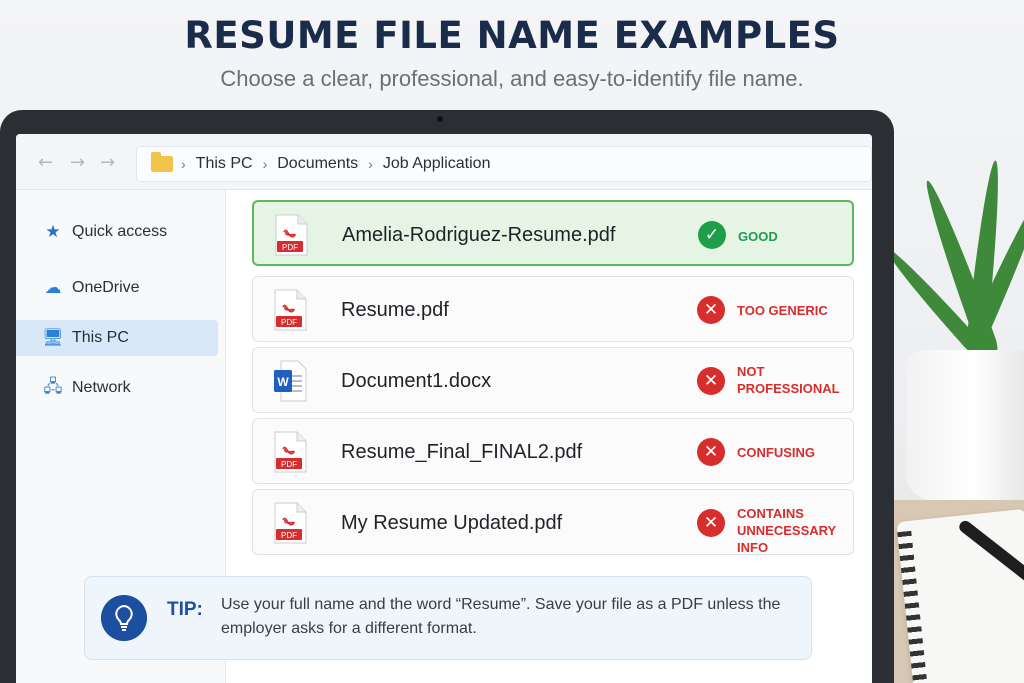  I want to click on file-name: Document1.docx, so click(416, 381).